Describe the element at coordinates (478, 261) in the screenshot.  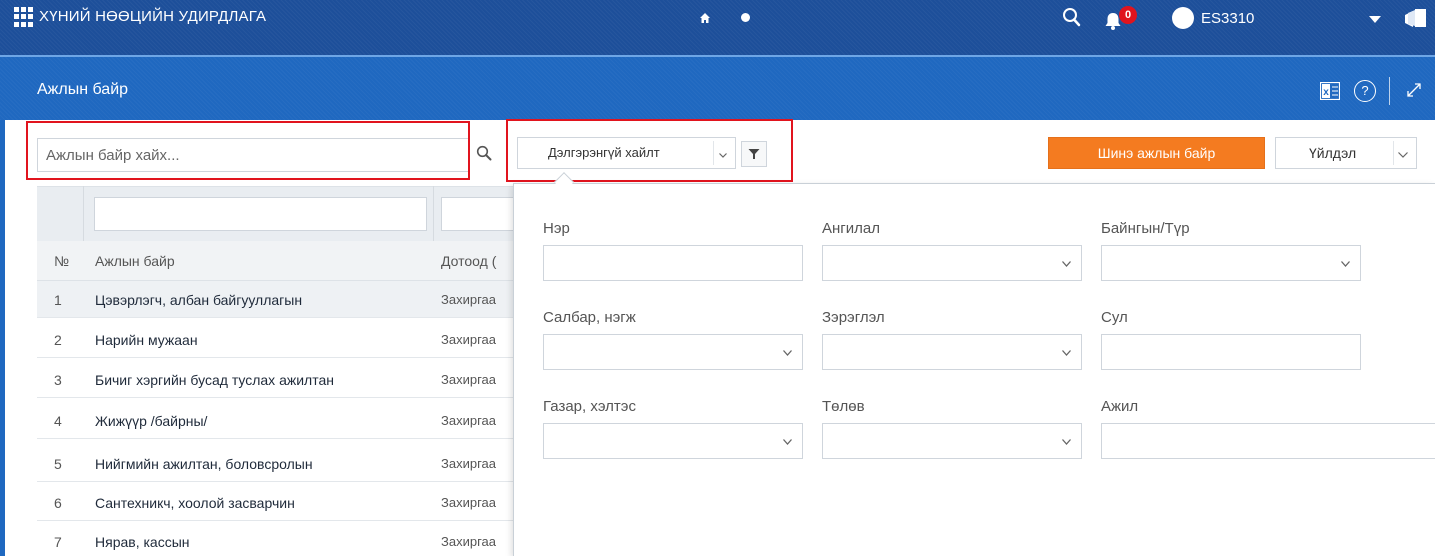
I see `column-header-internal: Дотоод (` at that location.